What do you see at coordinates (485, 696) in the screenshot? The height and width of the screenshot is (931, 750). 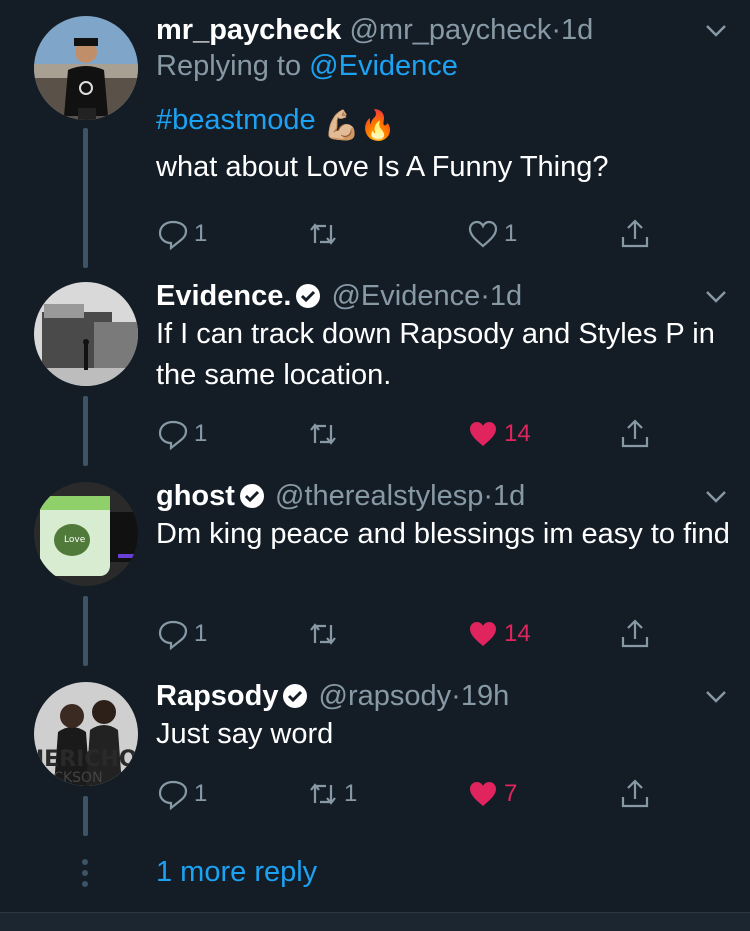 I see `timestamp: 19h` at bounding box center [485, 696].